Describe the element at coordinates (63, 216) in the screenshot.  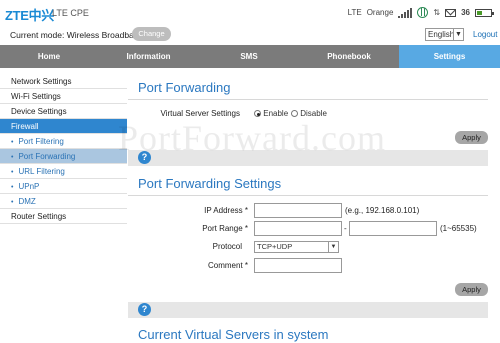
I see `sidebar-item-router-settings: Router Settings` at that location.